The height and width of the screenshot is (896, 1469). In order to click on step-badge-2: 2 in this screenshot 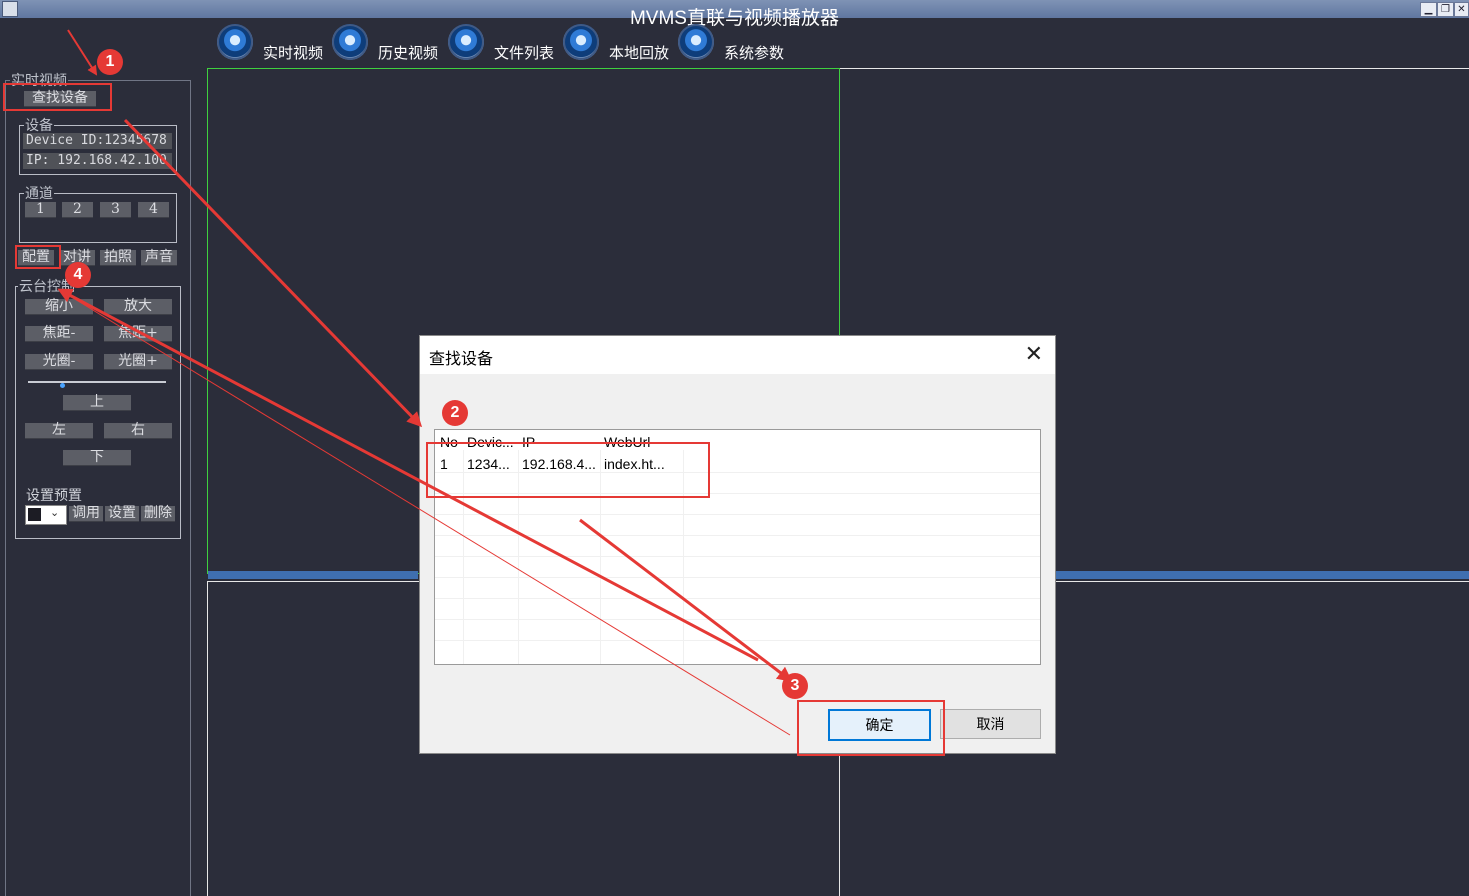, I will do `click(455, 413)`.